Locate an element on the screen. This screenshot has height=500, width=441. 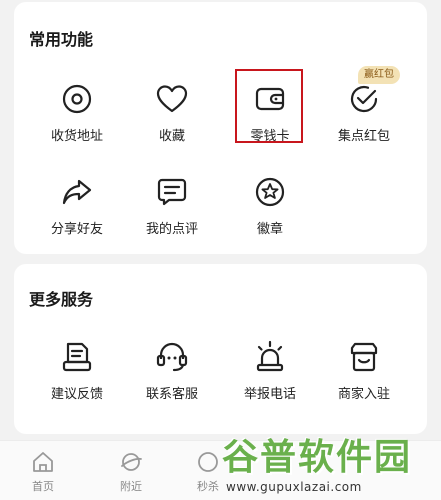
address-item: 收货地址 is located at coordinates (77, 113).